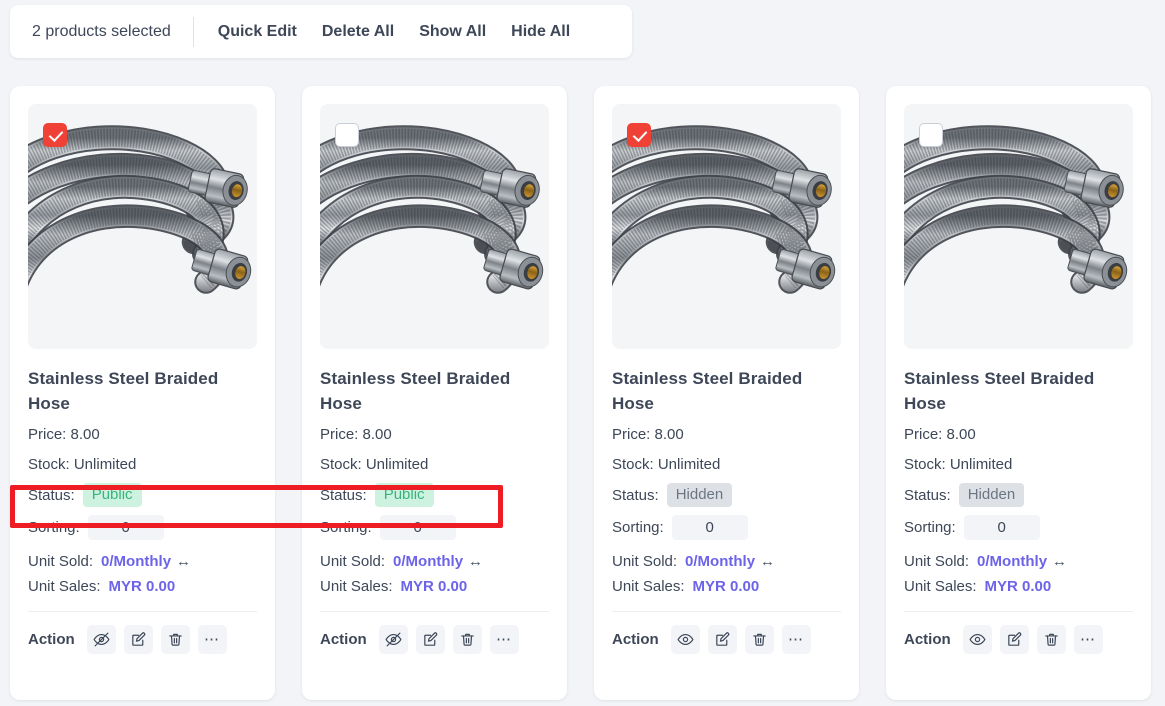  I want to click on toolbar-quick-edit-button: Quick Edit, so click(257, 32).